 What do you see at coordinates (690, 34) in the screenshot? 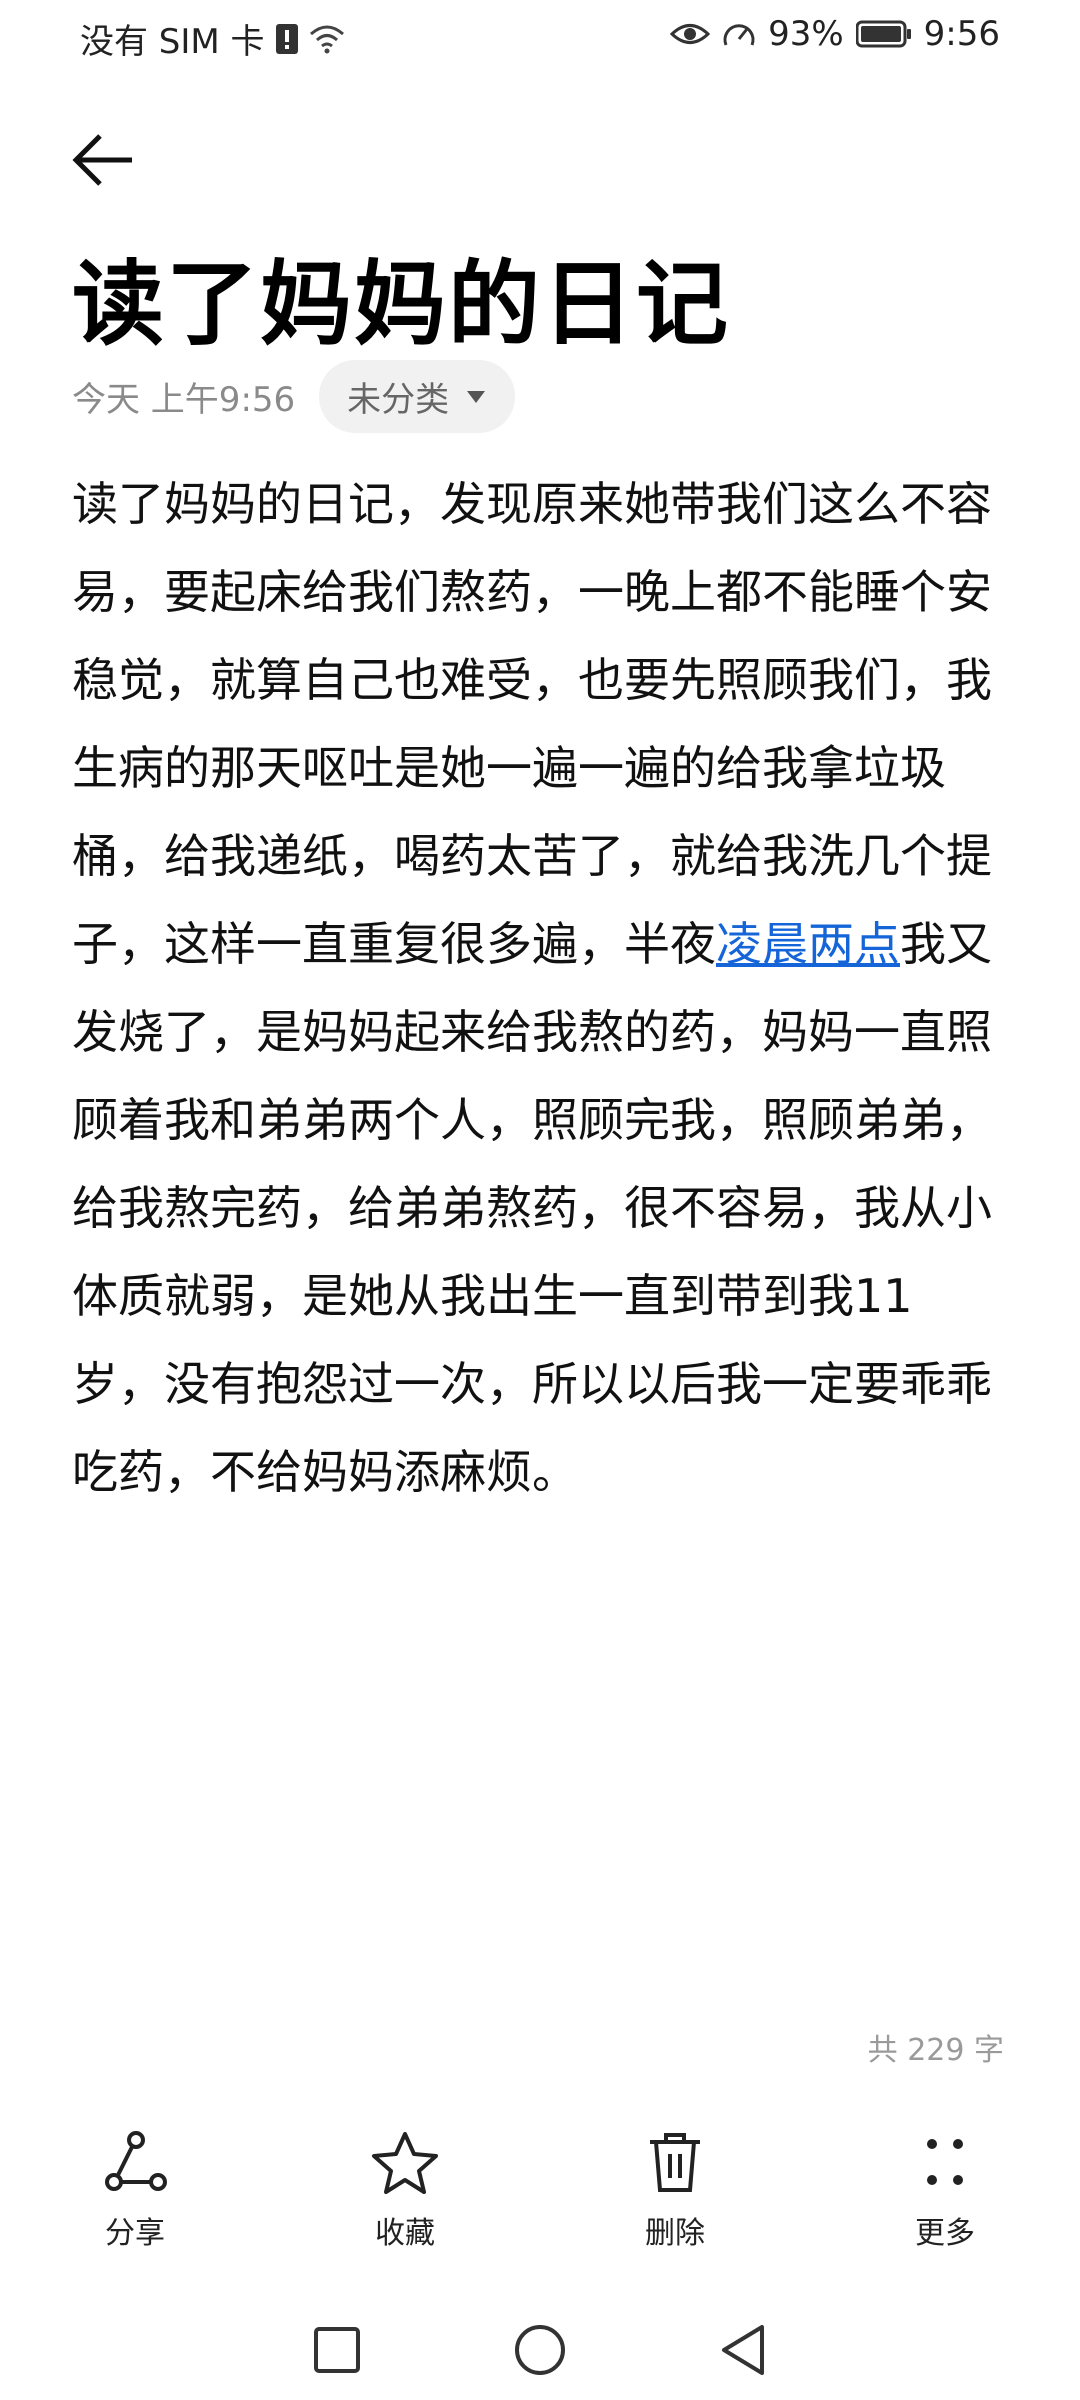
I see `eye-icon` at bounding box center [690, 34].